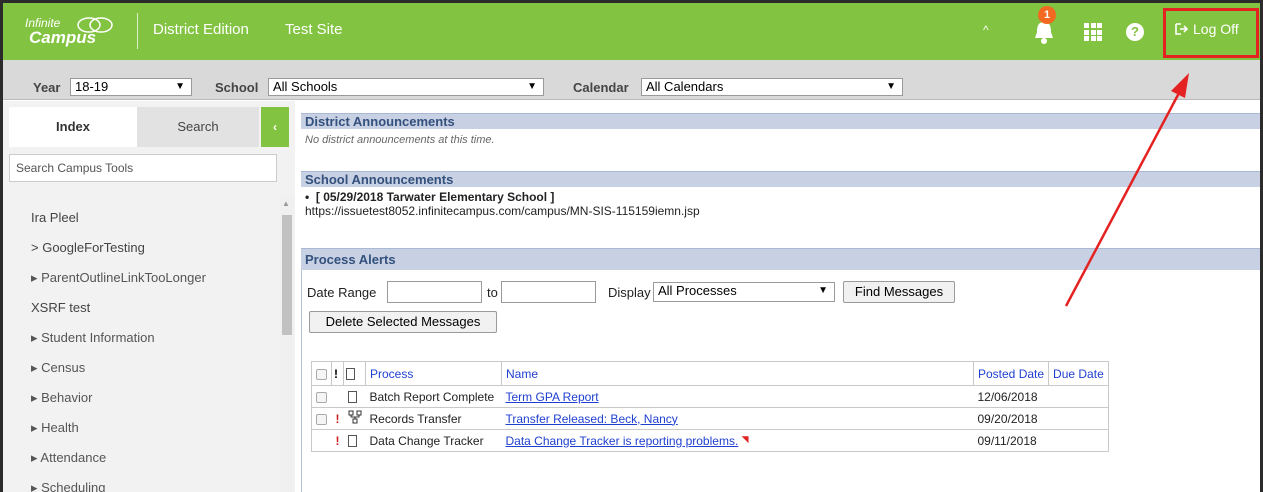 The height and width of the screenshot is (492, 1263). Describe the element at coordinates (47, 87) in the screenshot. I see `year-label: Year` at that location.